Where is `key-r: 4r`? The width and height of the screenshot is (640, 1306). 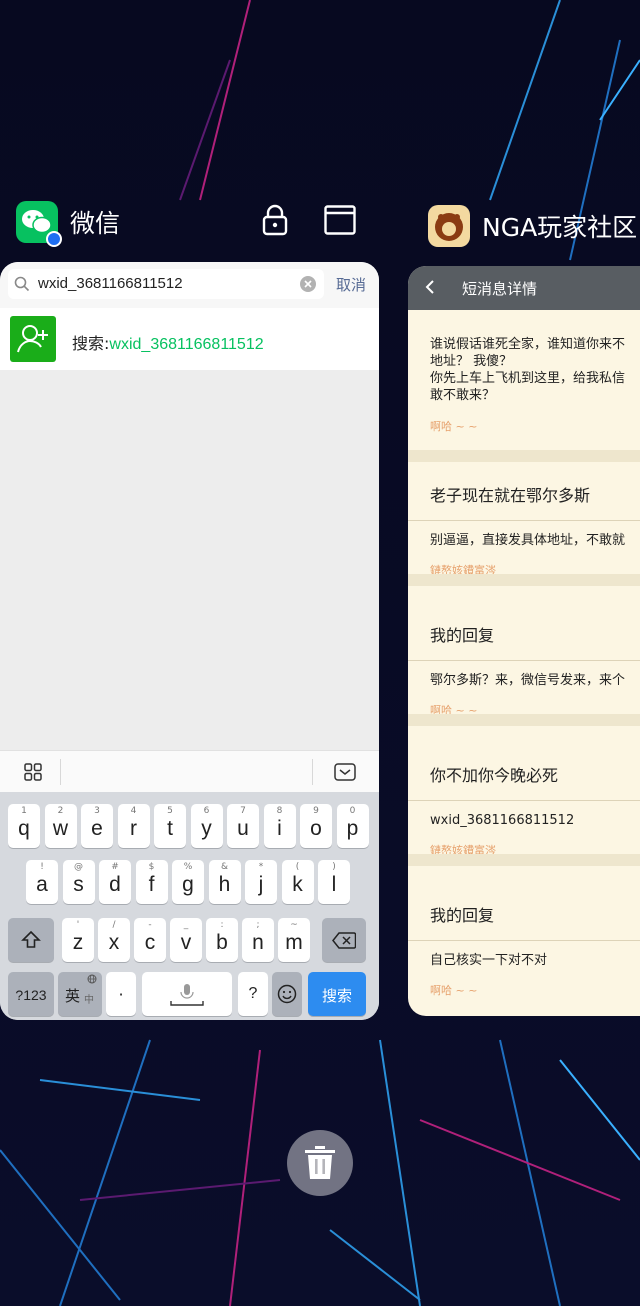
key-r: 4r is located at coordinates (133, 826).